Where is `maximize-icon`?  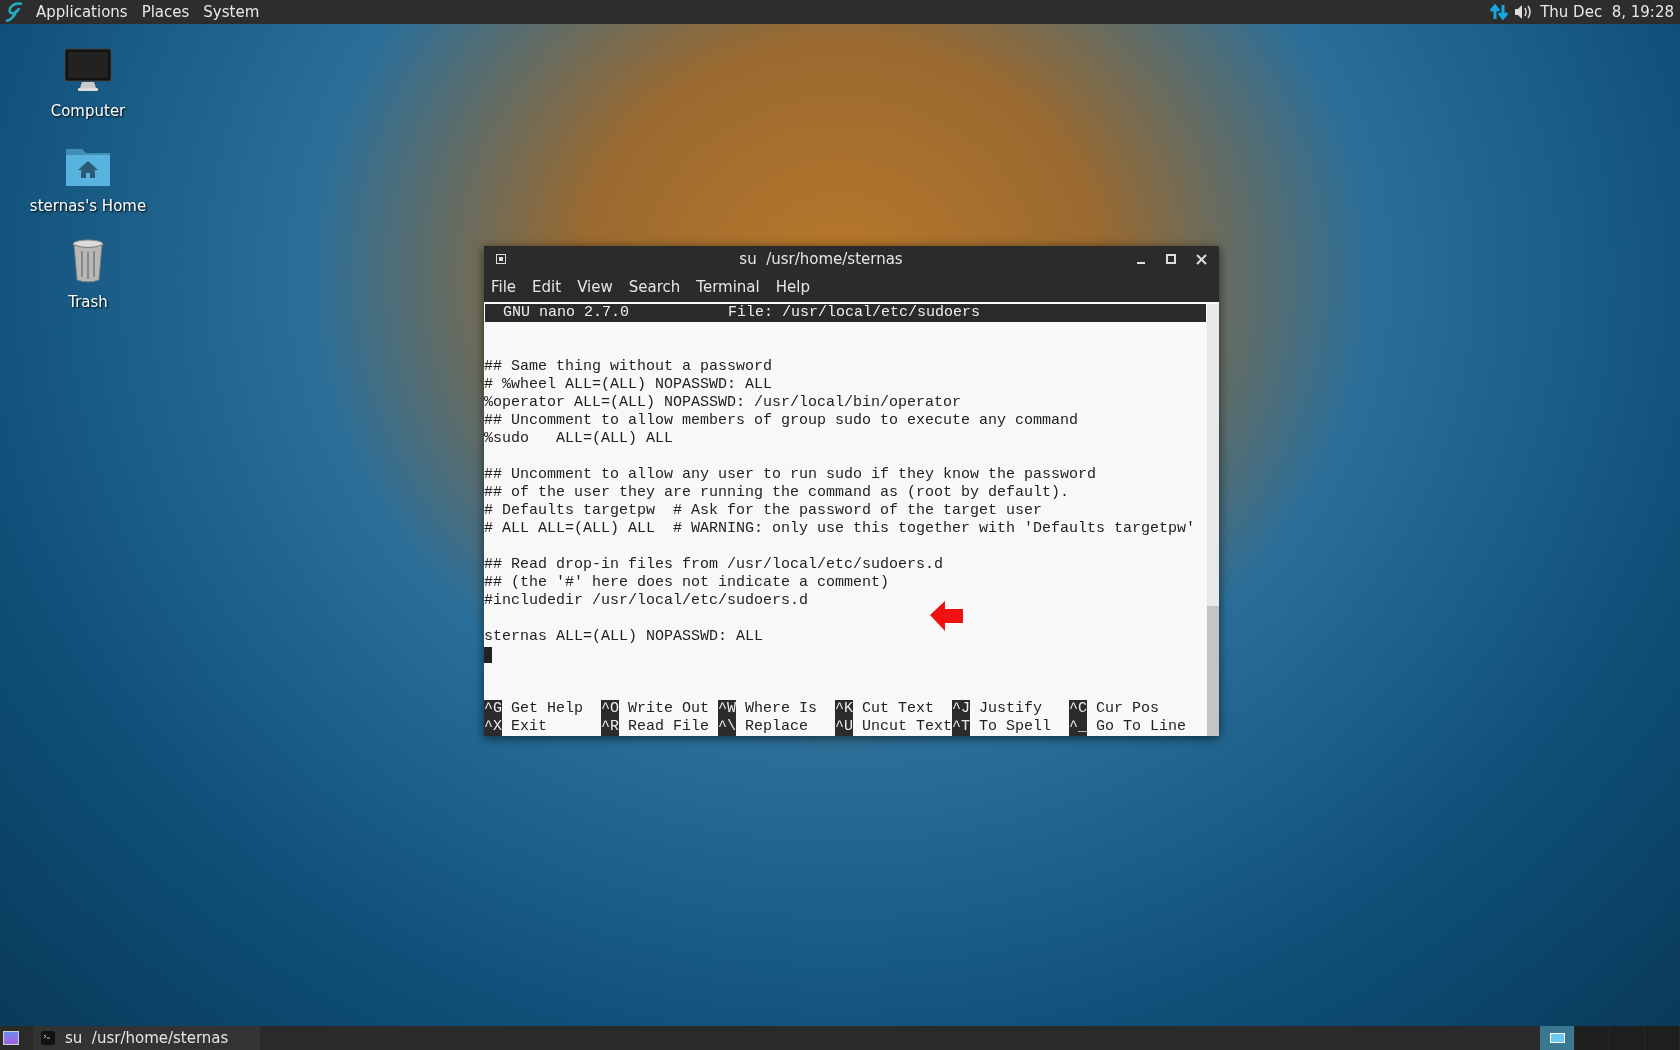
maximize-icon is located at coordinates (1171, 259).